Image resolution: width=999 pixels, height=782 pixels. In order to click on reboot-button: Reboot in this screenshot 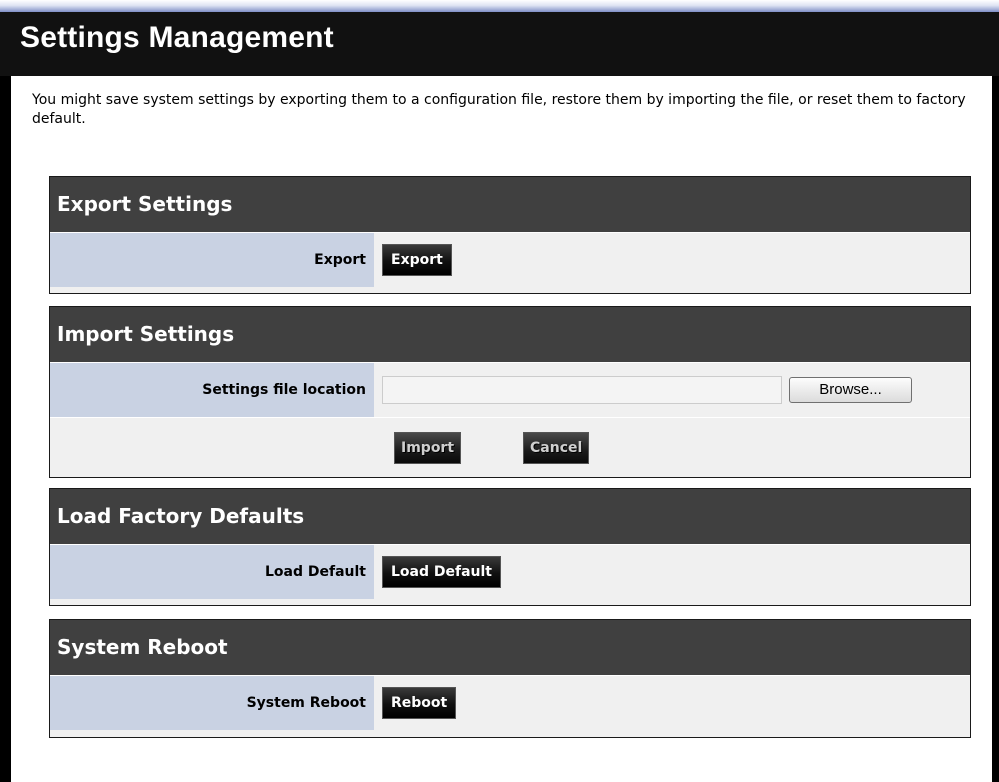, I will do `click(419, 703)`.